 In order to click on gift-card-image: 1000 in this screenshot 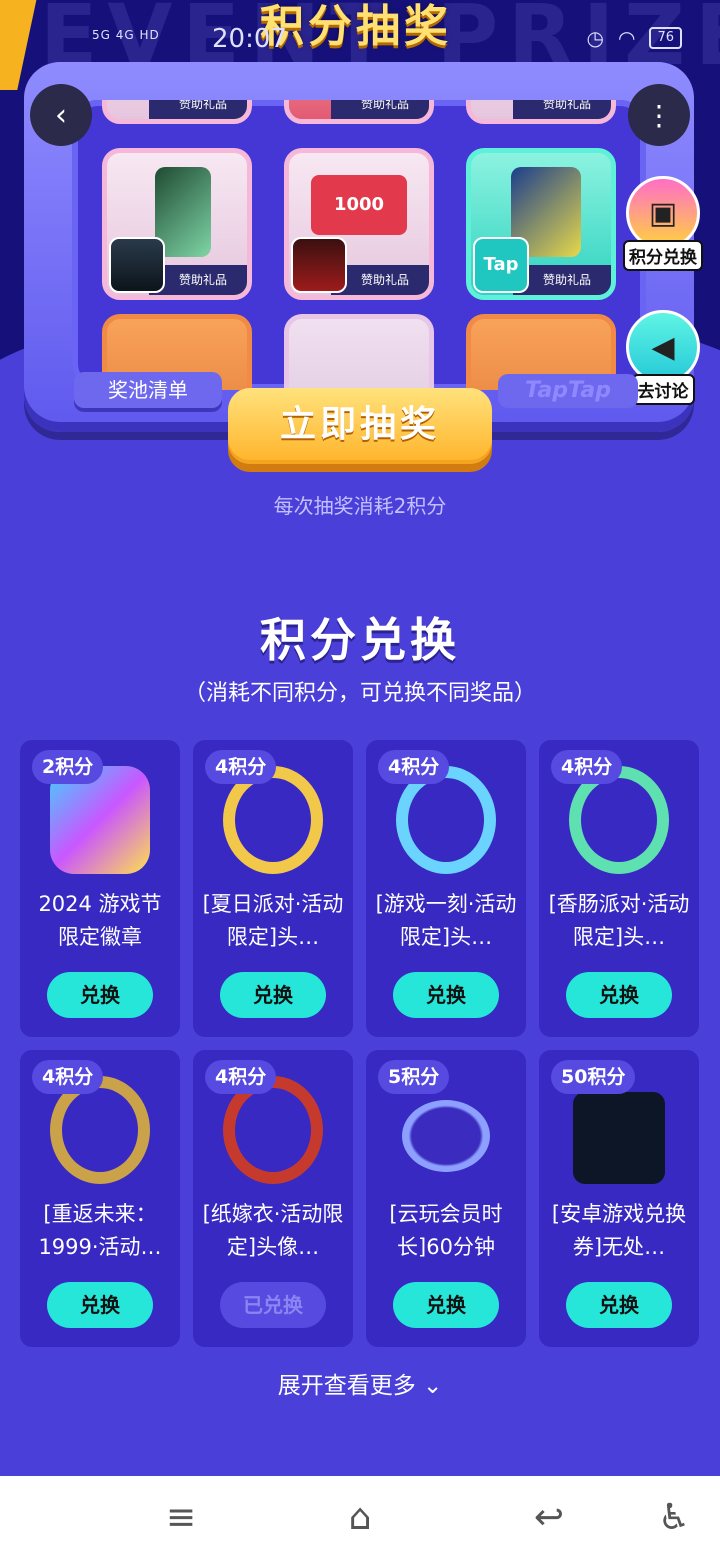, I will do `click(359, 205)`.